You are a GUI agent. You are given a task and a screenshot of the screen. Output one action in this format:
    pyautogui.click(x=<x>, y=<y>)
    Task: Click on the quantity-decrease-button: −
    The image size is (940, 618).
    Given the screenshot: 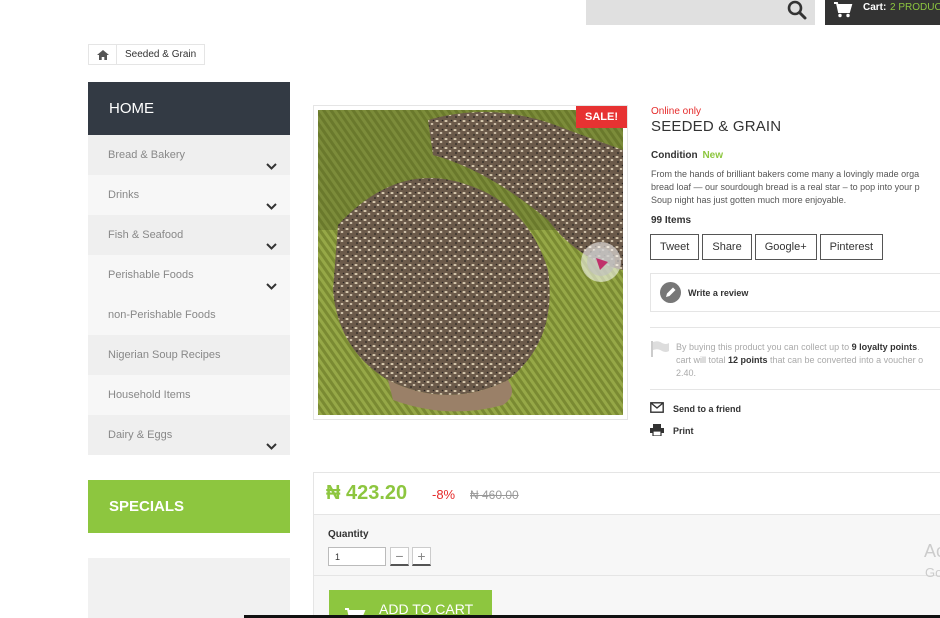 What is the action you would take?
    pyautogui.click(x=399, y=556)
    